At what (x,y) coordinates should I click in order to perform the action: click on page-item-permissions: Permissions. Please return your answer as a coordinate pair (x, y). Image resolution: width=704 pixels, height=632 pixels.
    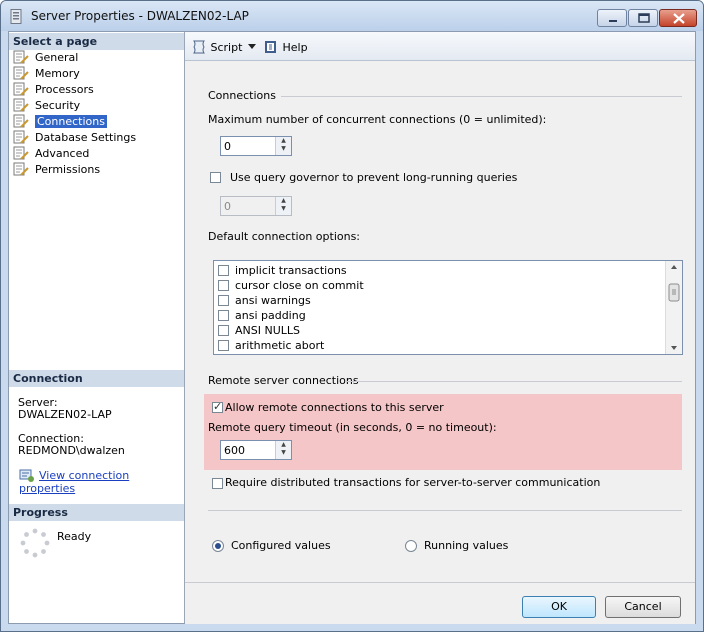
    Looking at the image, I should click on (56, 170).